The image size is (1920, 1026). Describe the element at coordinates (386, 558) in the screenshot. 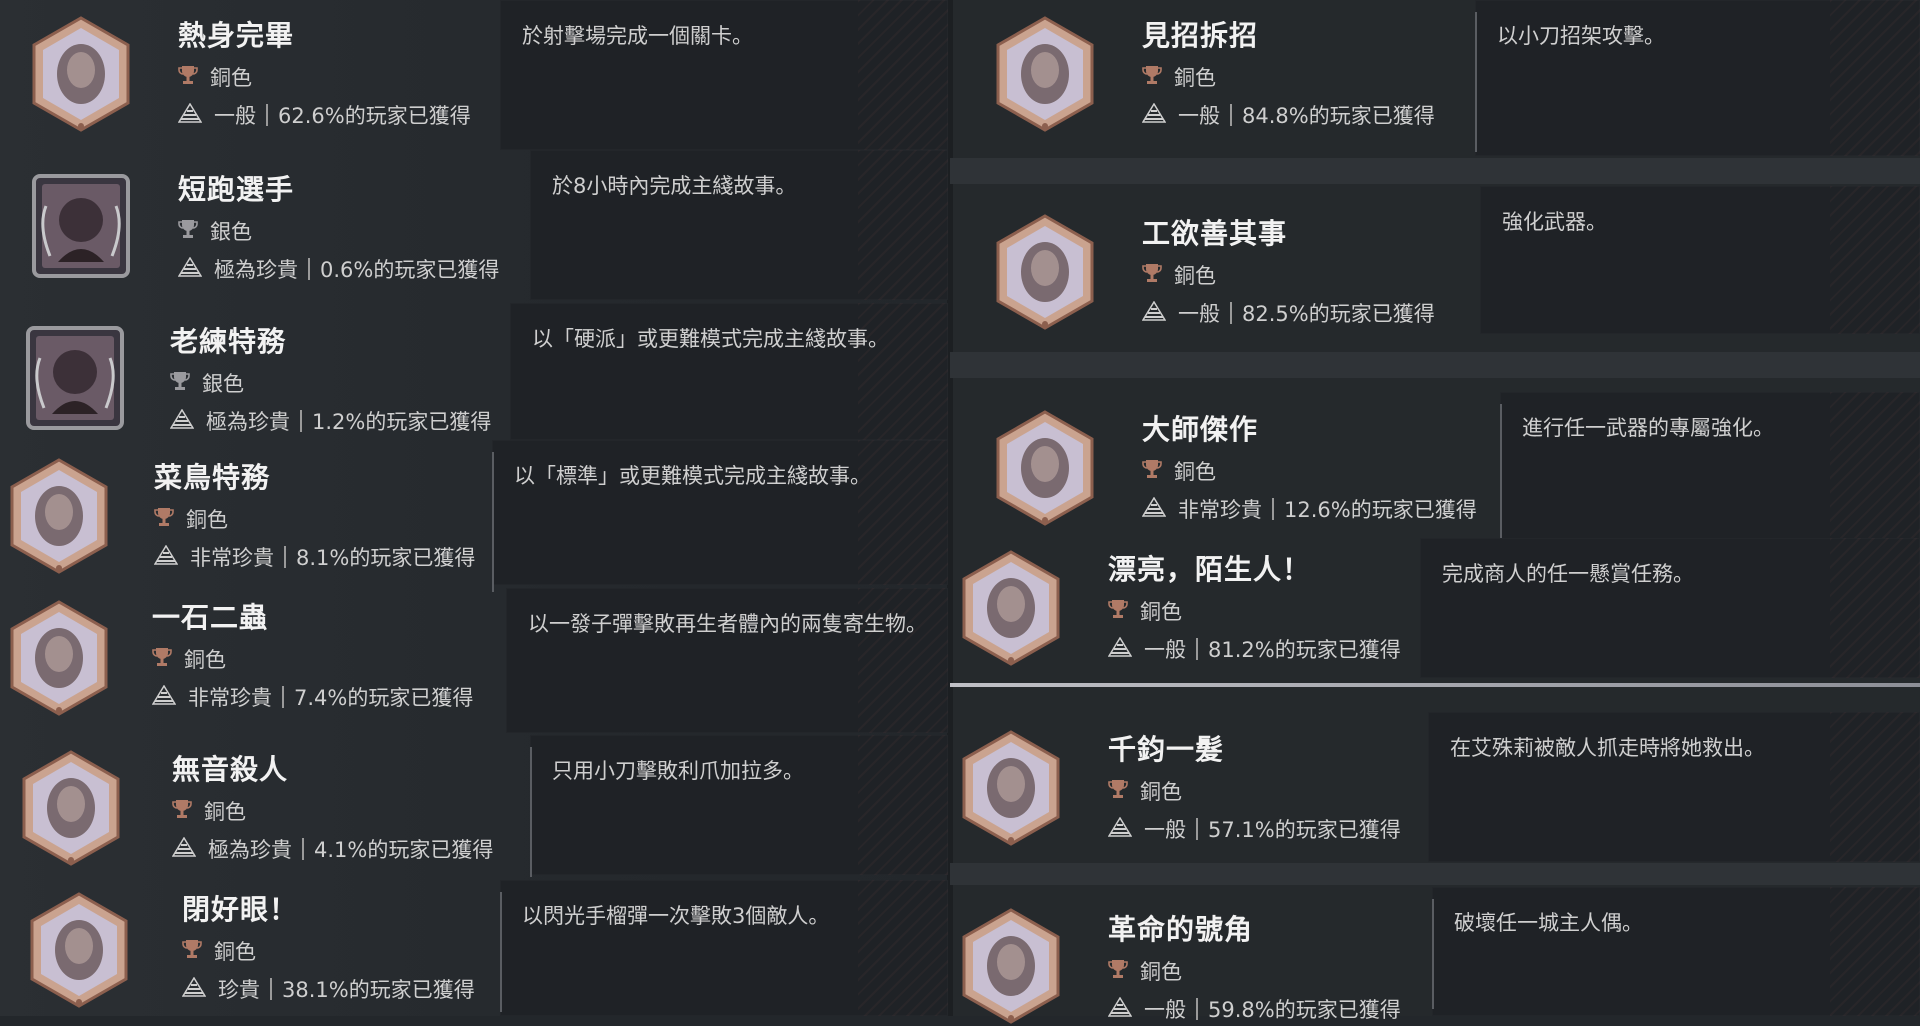

I see `earned-percent: 8.1%的玩家已獲得` at that location.